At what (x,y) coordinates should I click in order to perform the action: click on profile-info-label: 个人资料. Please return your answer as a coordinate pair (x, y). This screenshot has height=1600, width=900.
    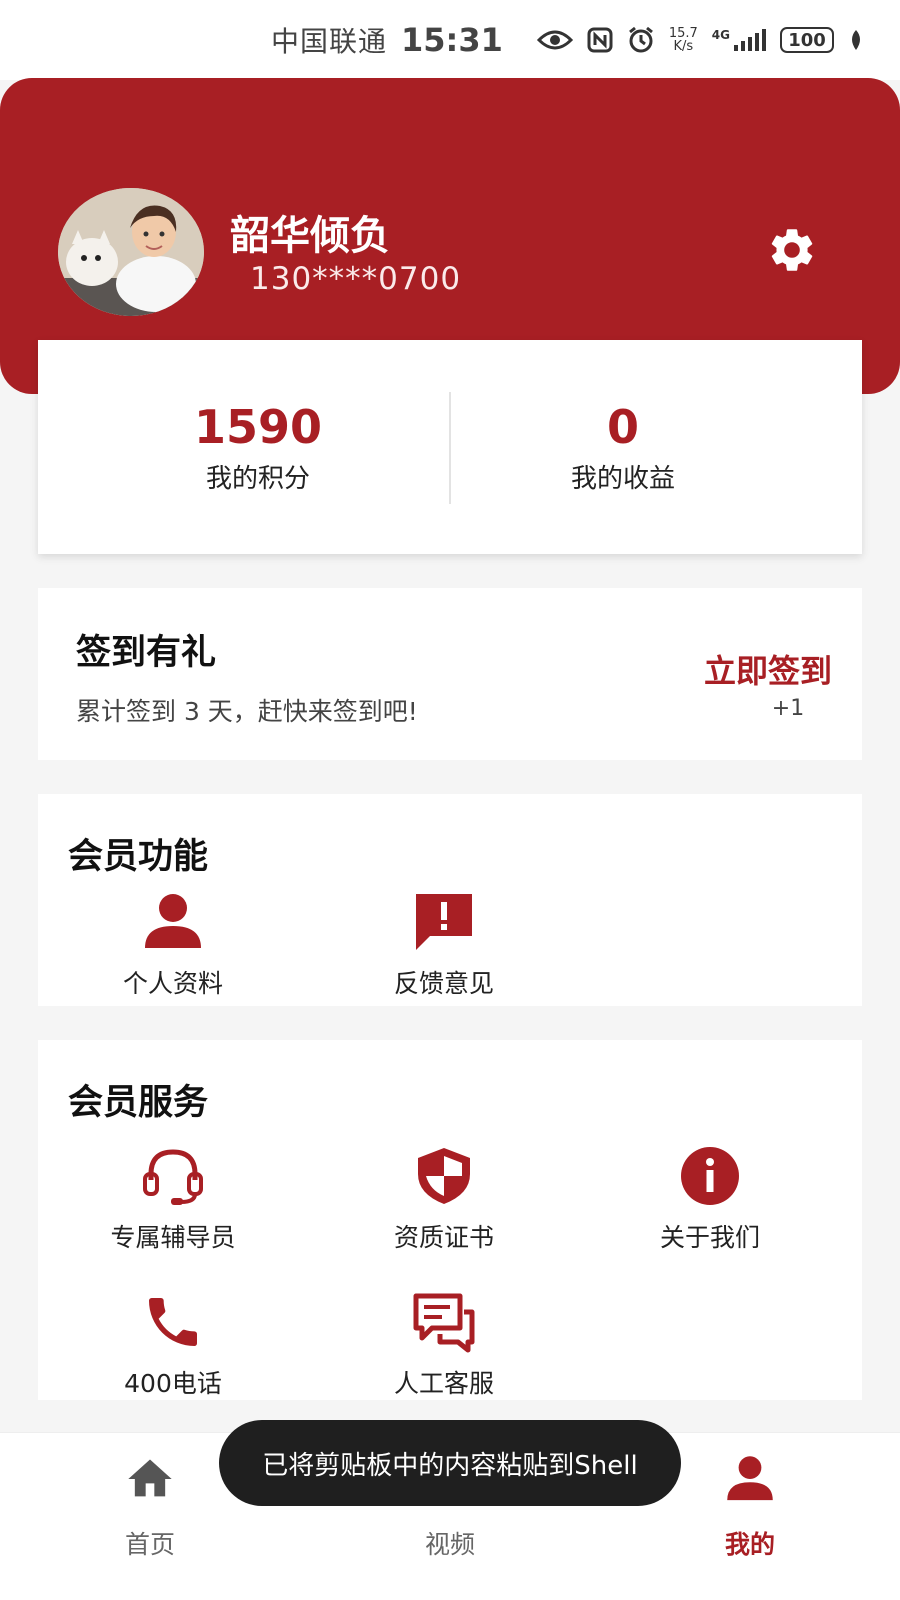
    Looking at the image, I should click on (172, 983).